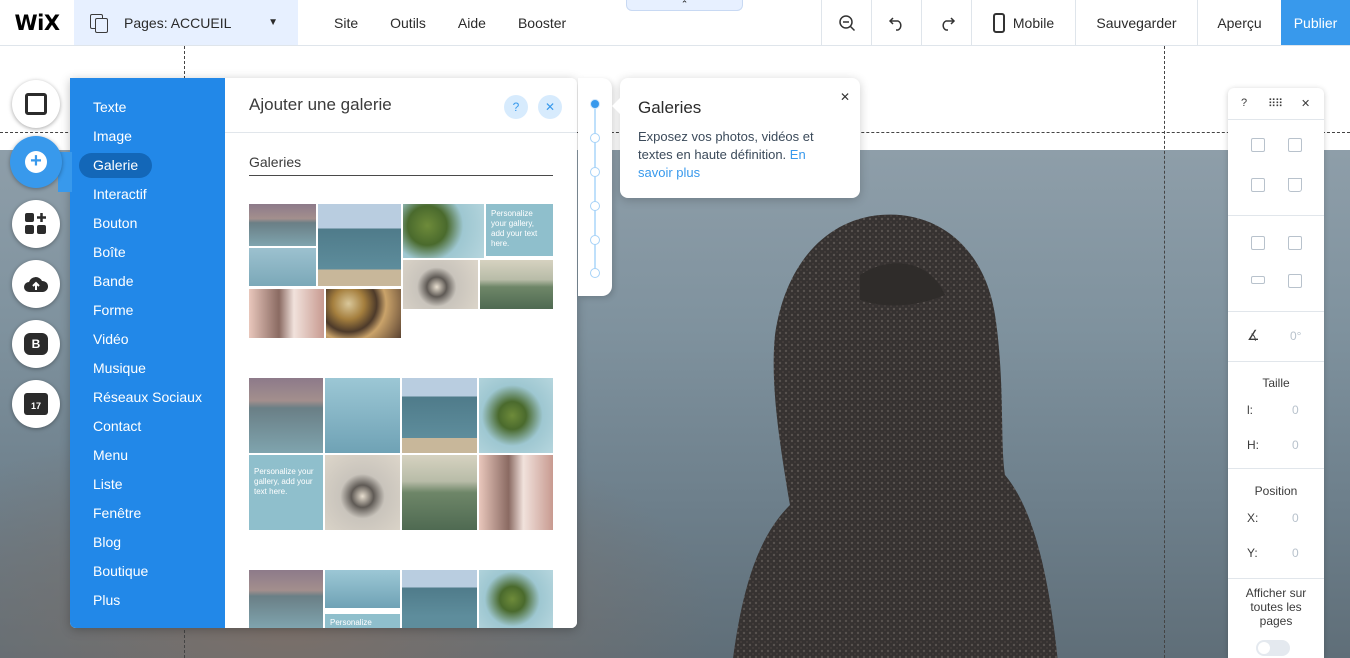  What do you see at coordinates (110, 107) in the screenshot?
I see `category-label: Texte` at bounding box center [110, 107].